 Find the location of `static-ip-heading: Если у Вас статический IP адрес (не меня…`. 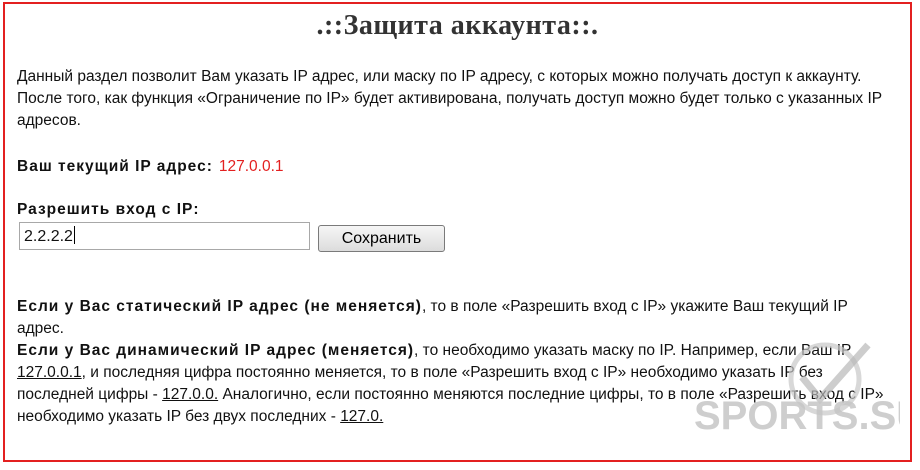

static-ip-heading: Если у Вас статический IP адрес (не меня… is located at coordinates (219, 306).